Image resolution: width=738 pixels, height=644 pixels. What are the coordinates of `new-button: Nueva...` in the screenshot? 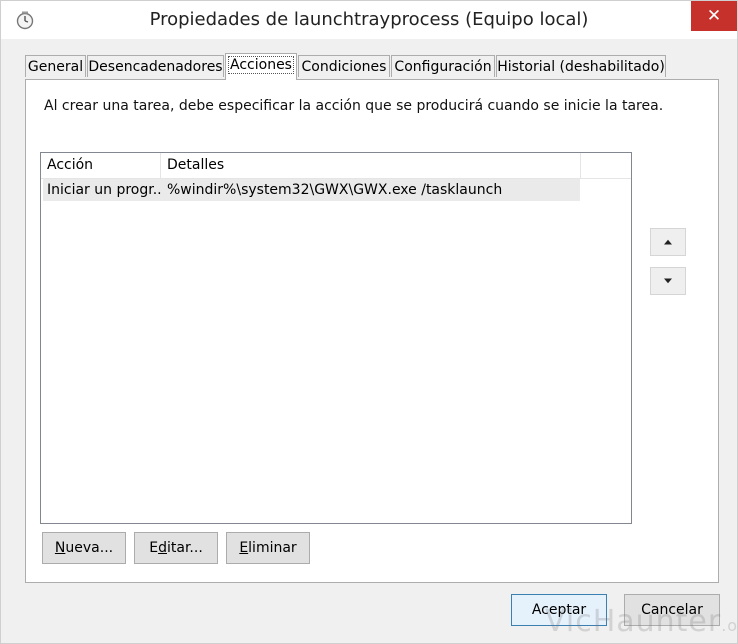 It's located at (84, 548).